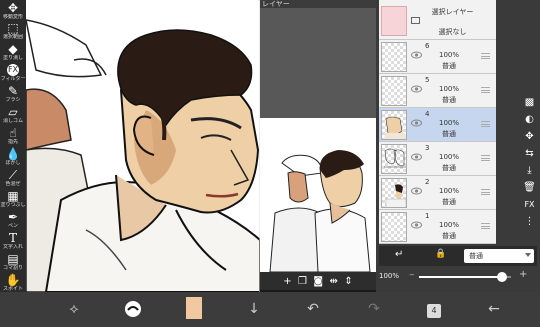  What do you see at coordinates (437, 57) in the screenshot?
I see `layer-row-6: 6 100% 普通` at bounding box center [437, 57].